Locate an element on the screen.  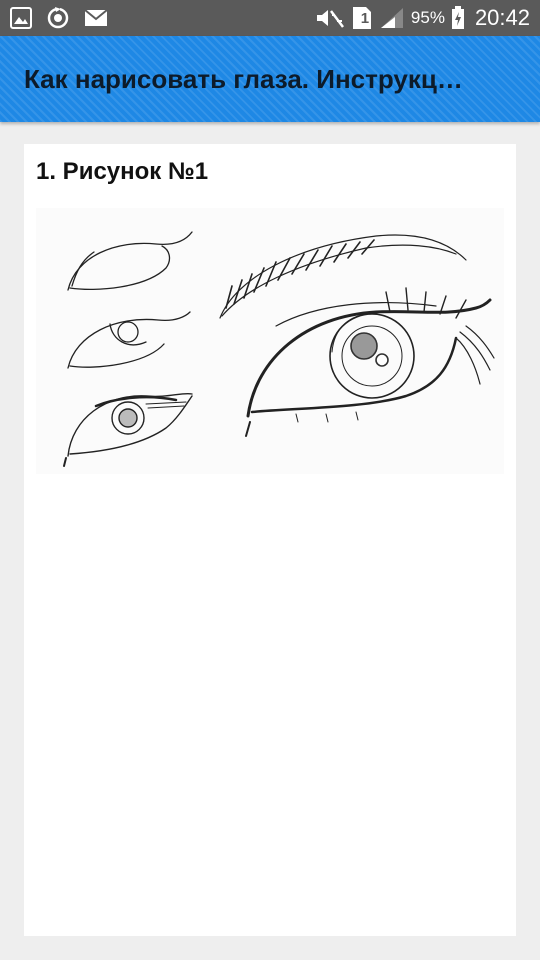
section-heading: 1. Рисунок №1 is located at coordinates (122, 171).